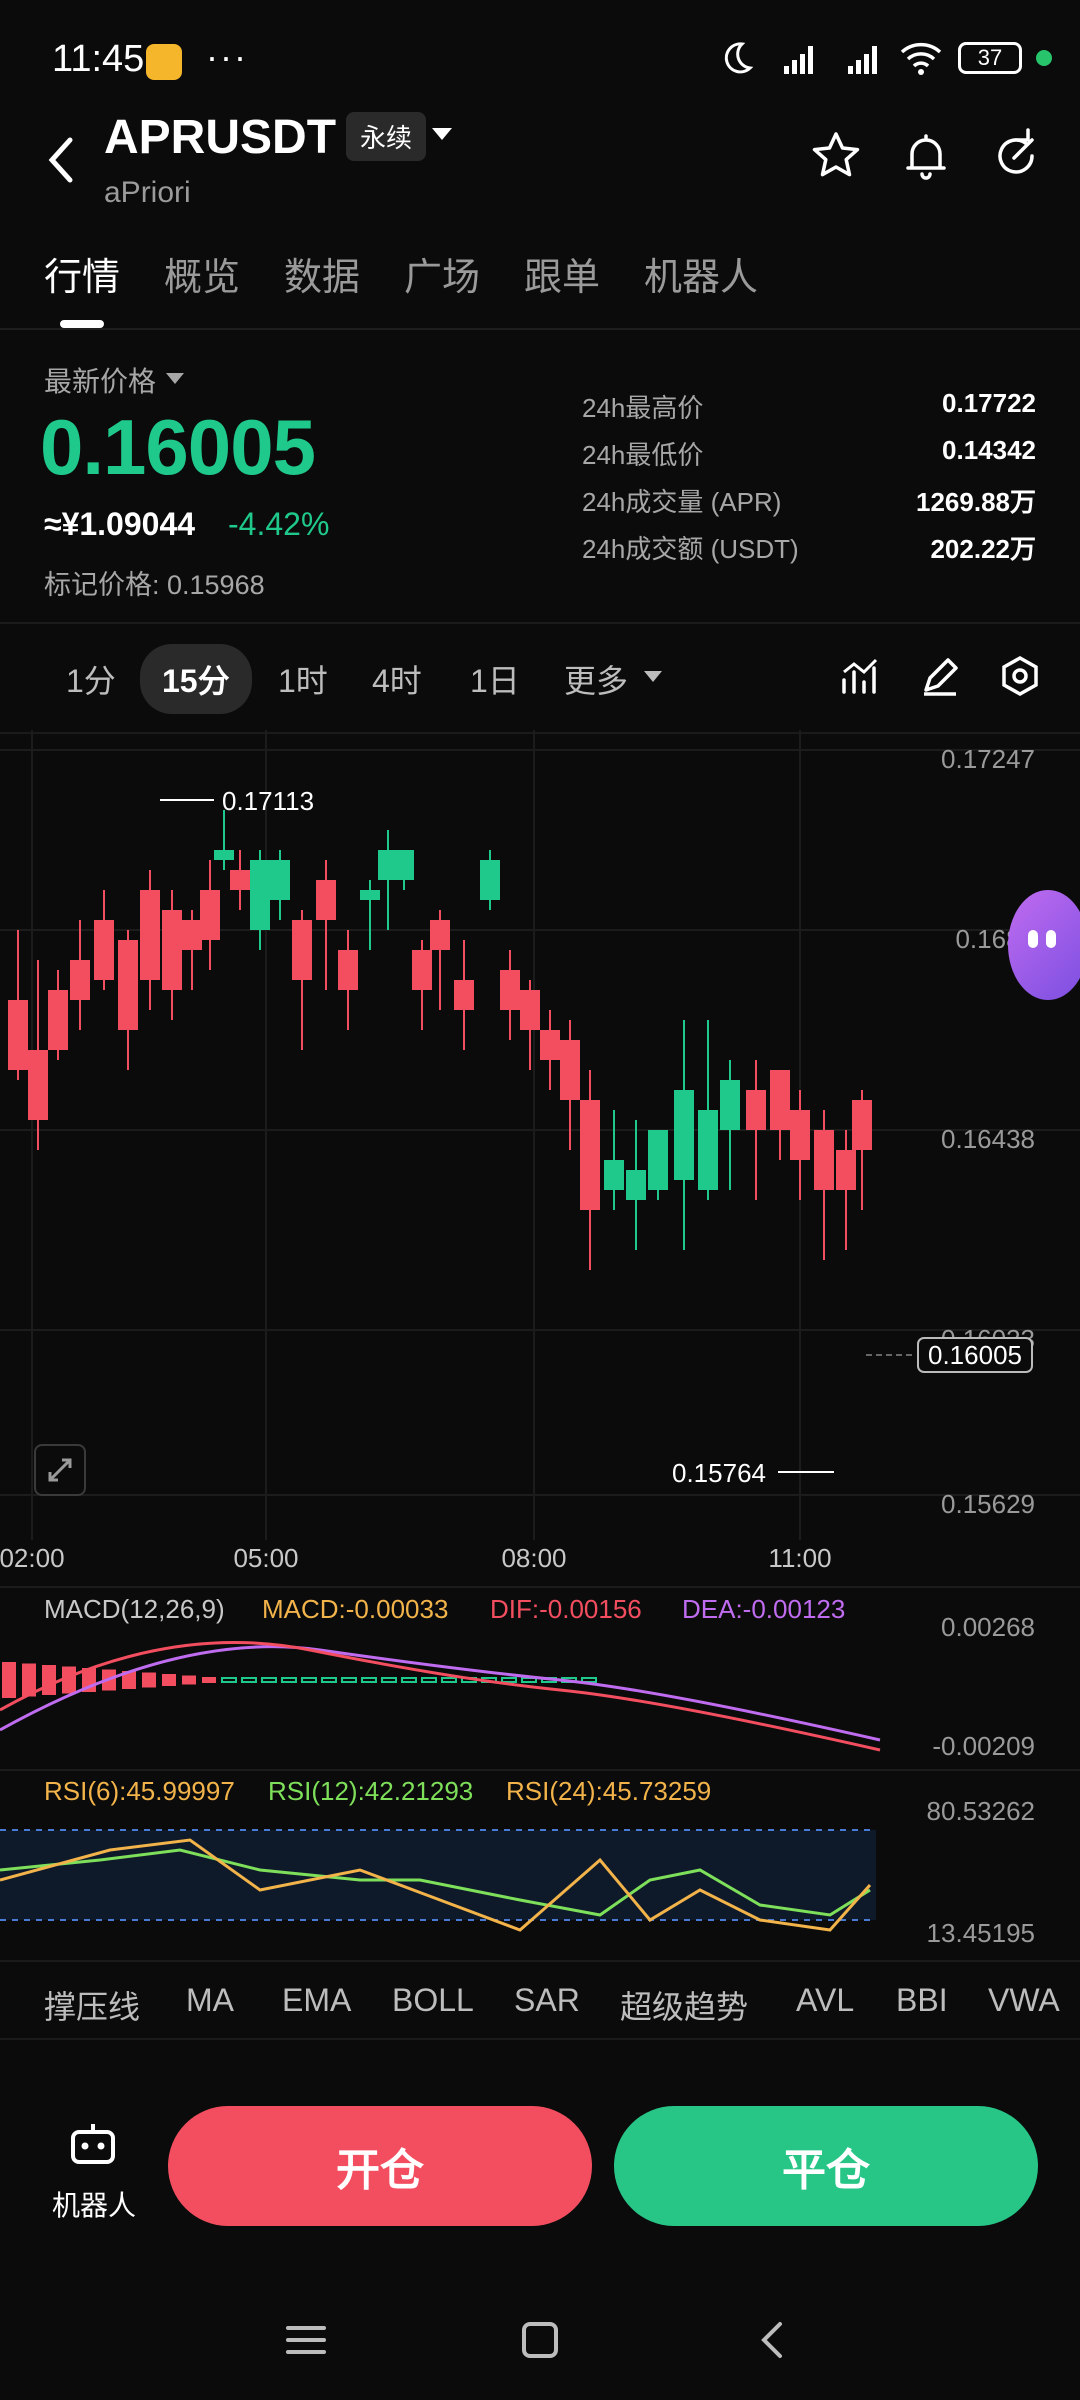 The width and height of the screenshot is (1080, 2400). I want to click on tab-market: 行情, so click(82, 273).